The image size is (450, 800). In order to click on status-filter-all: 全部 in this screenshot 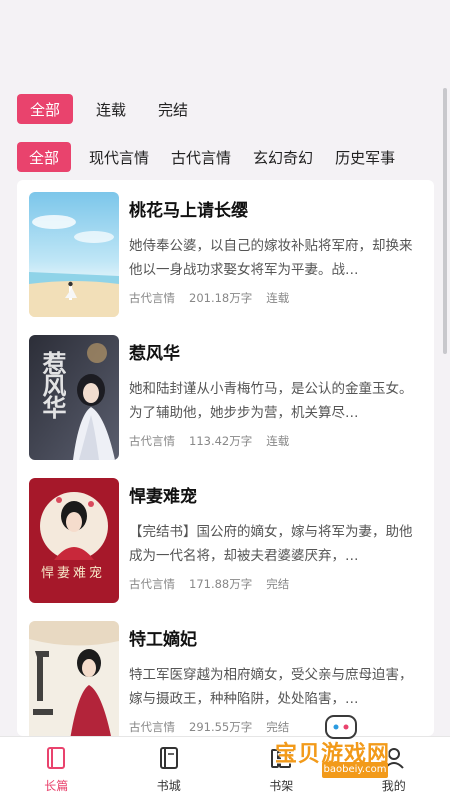, I will do `click(45, 109)`.